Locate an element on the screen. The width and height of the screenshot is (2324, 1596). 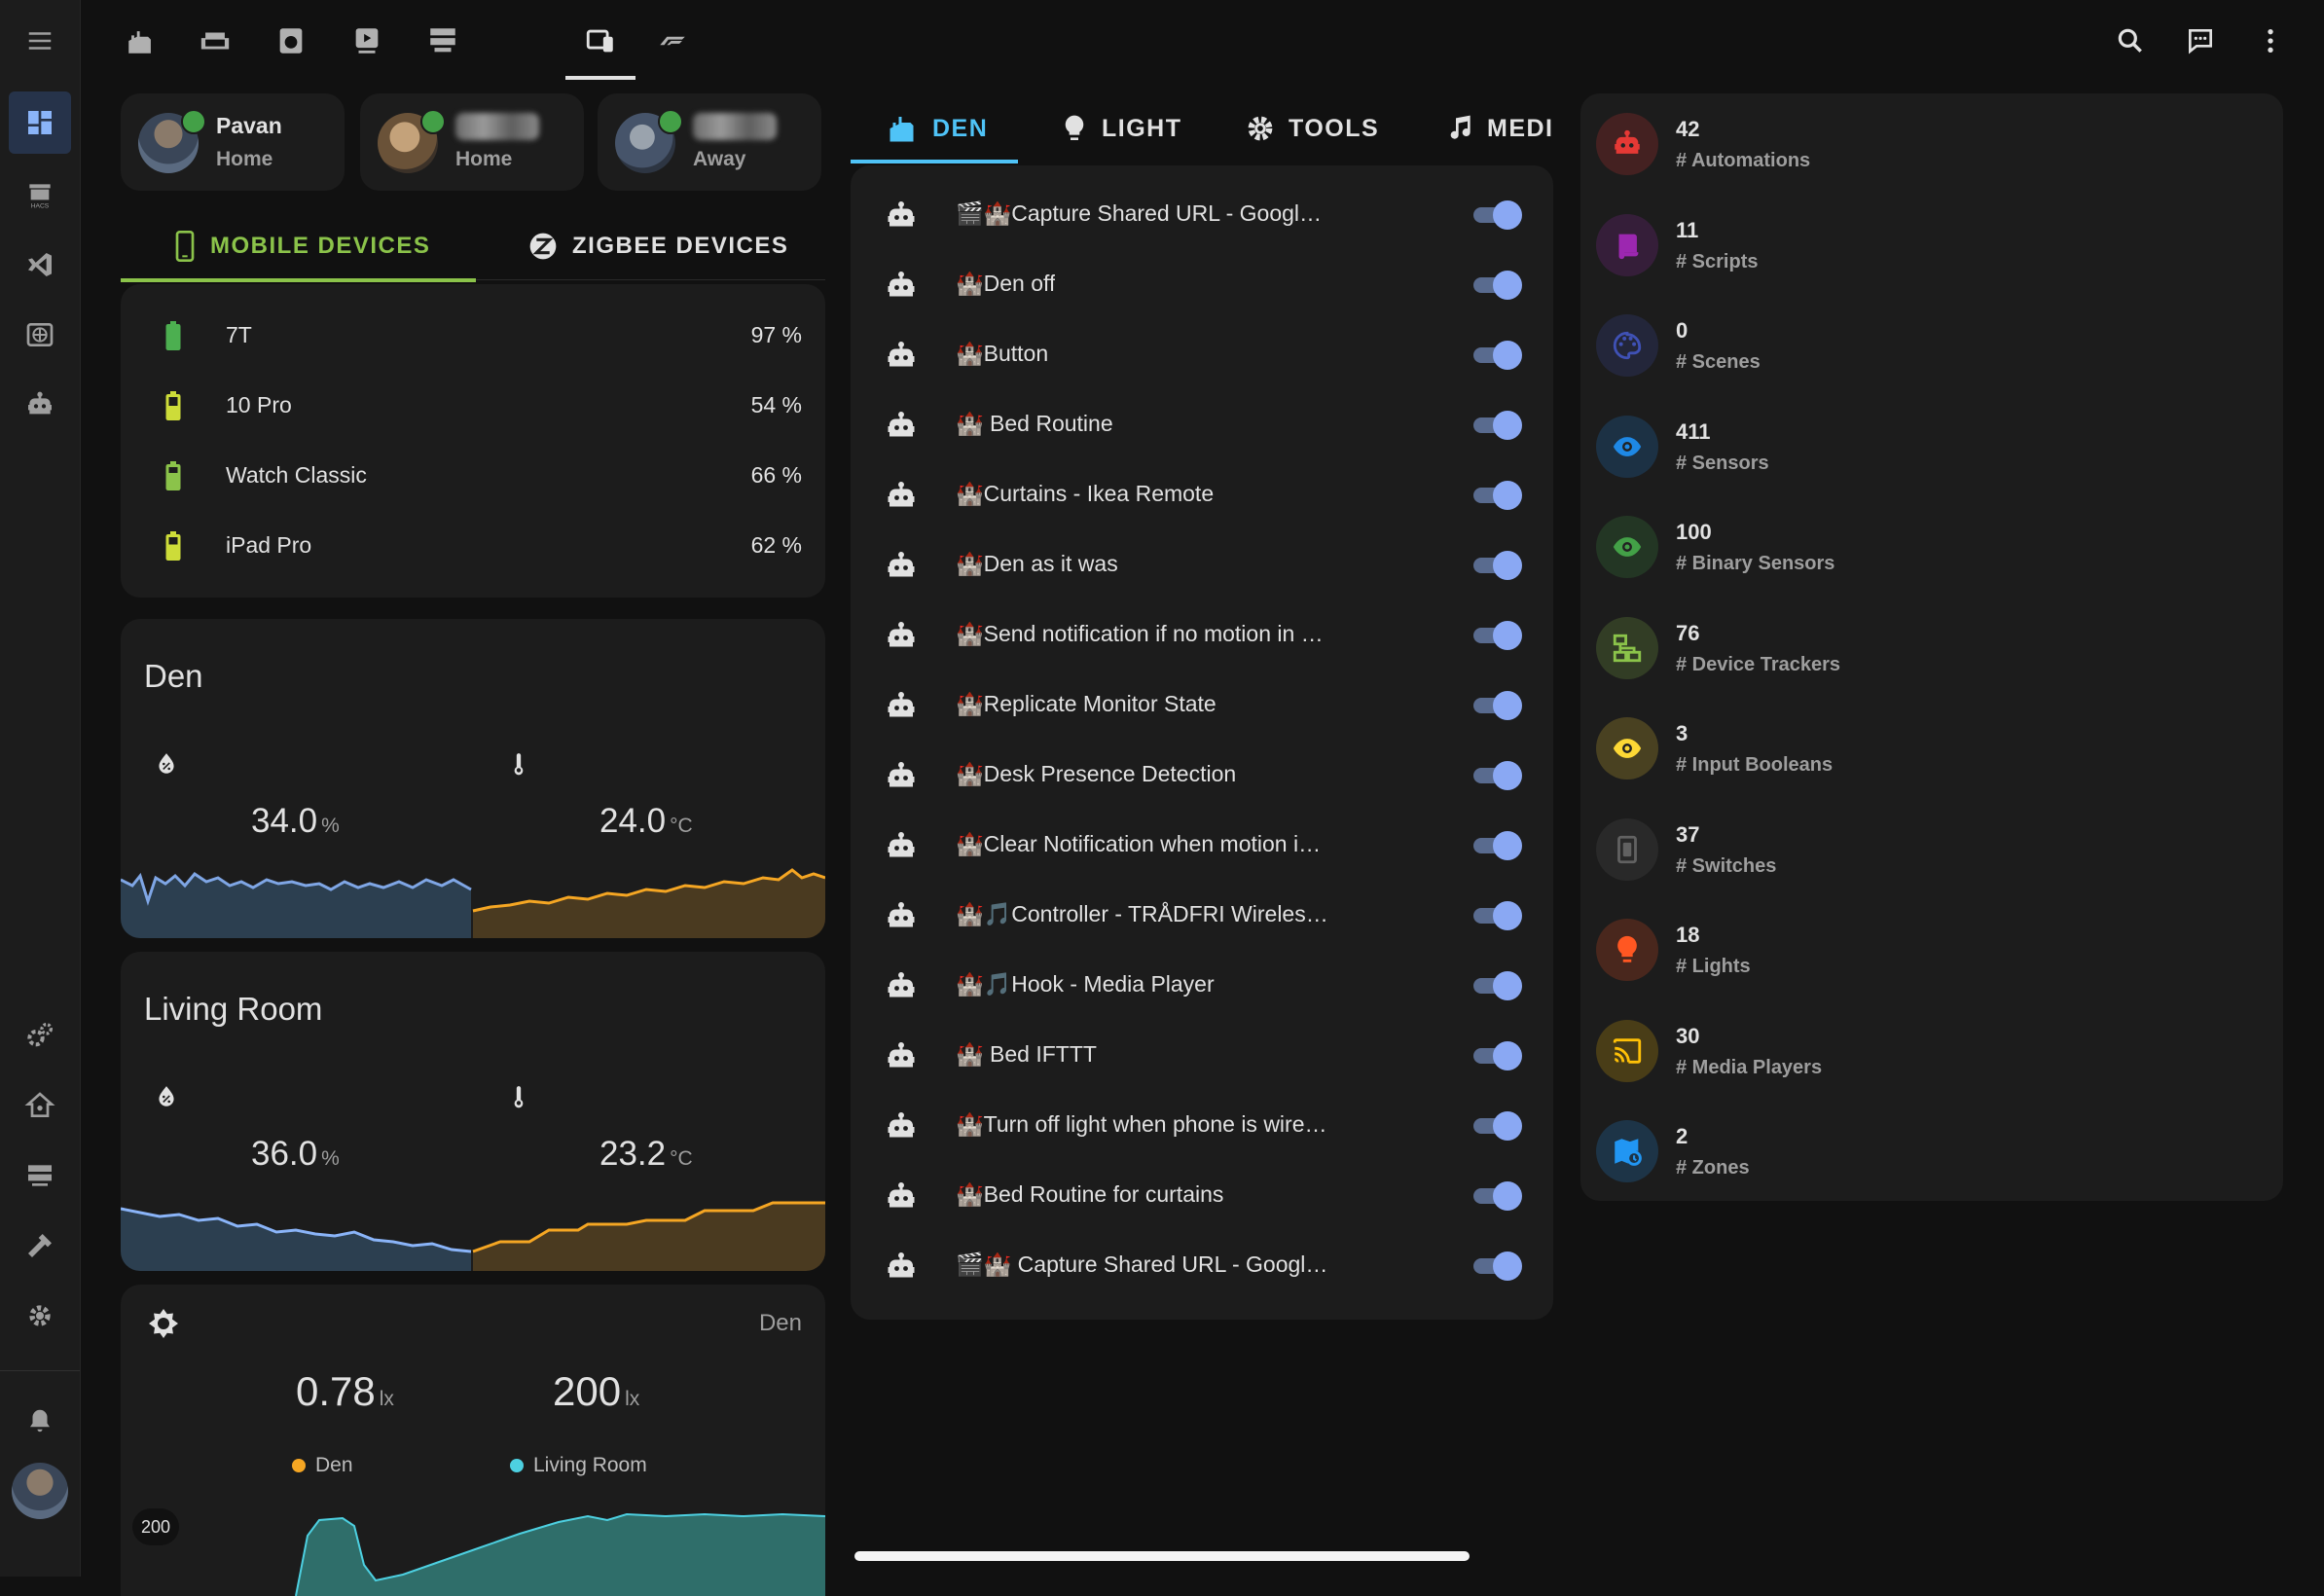
automation-row: 🏰Desk Presence Detection is located at coordinates (1202, 775).